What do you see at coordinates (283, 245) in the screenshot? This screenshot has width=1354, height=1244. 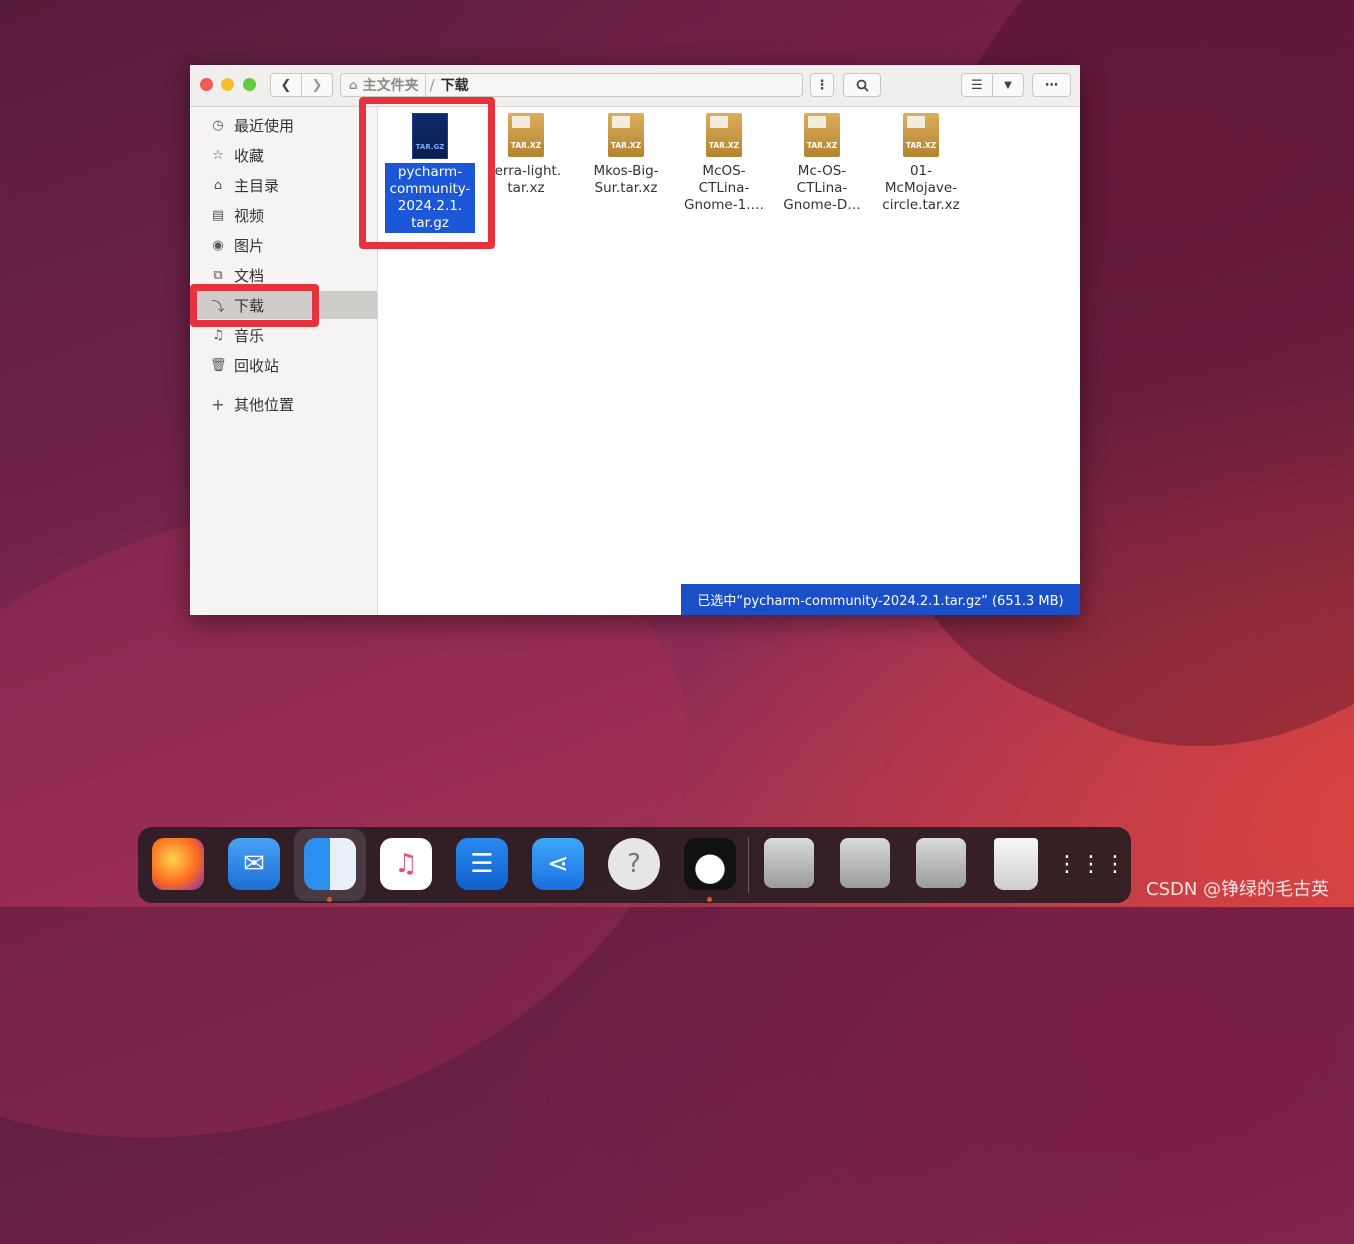 I see `sidebar-item-pictures: ◉ 图片` at bounding box center [283, 245].